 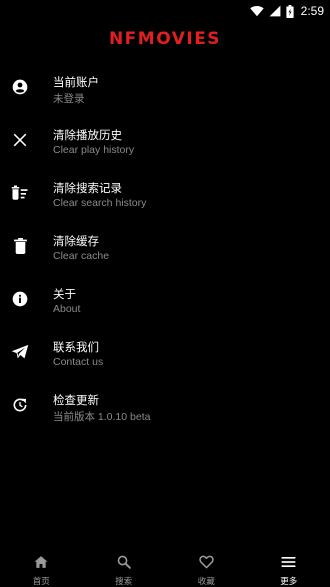 I want to click on menu-item-subtitle: Clear play history, so click(x=93, y=150).